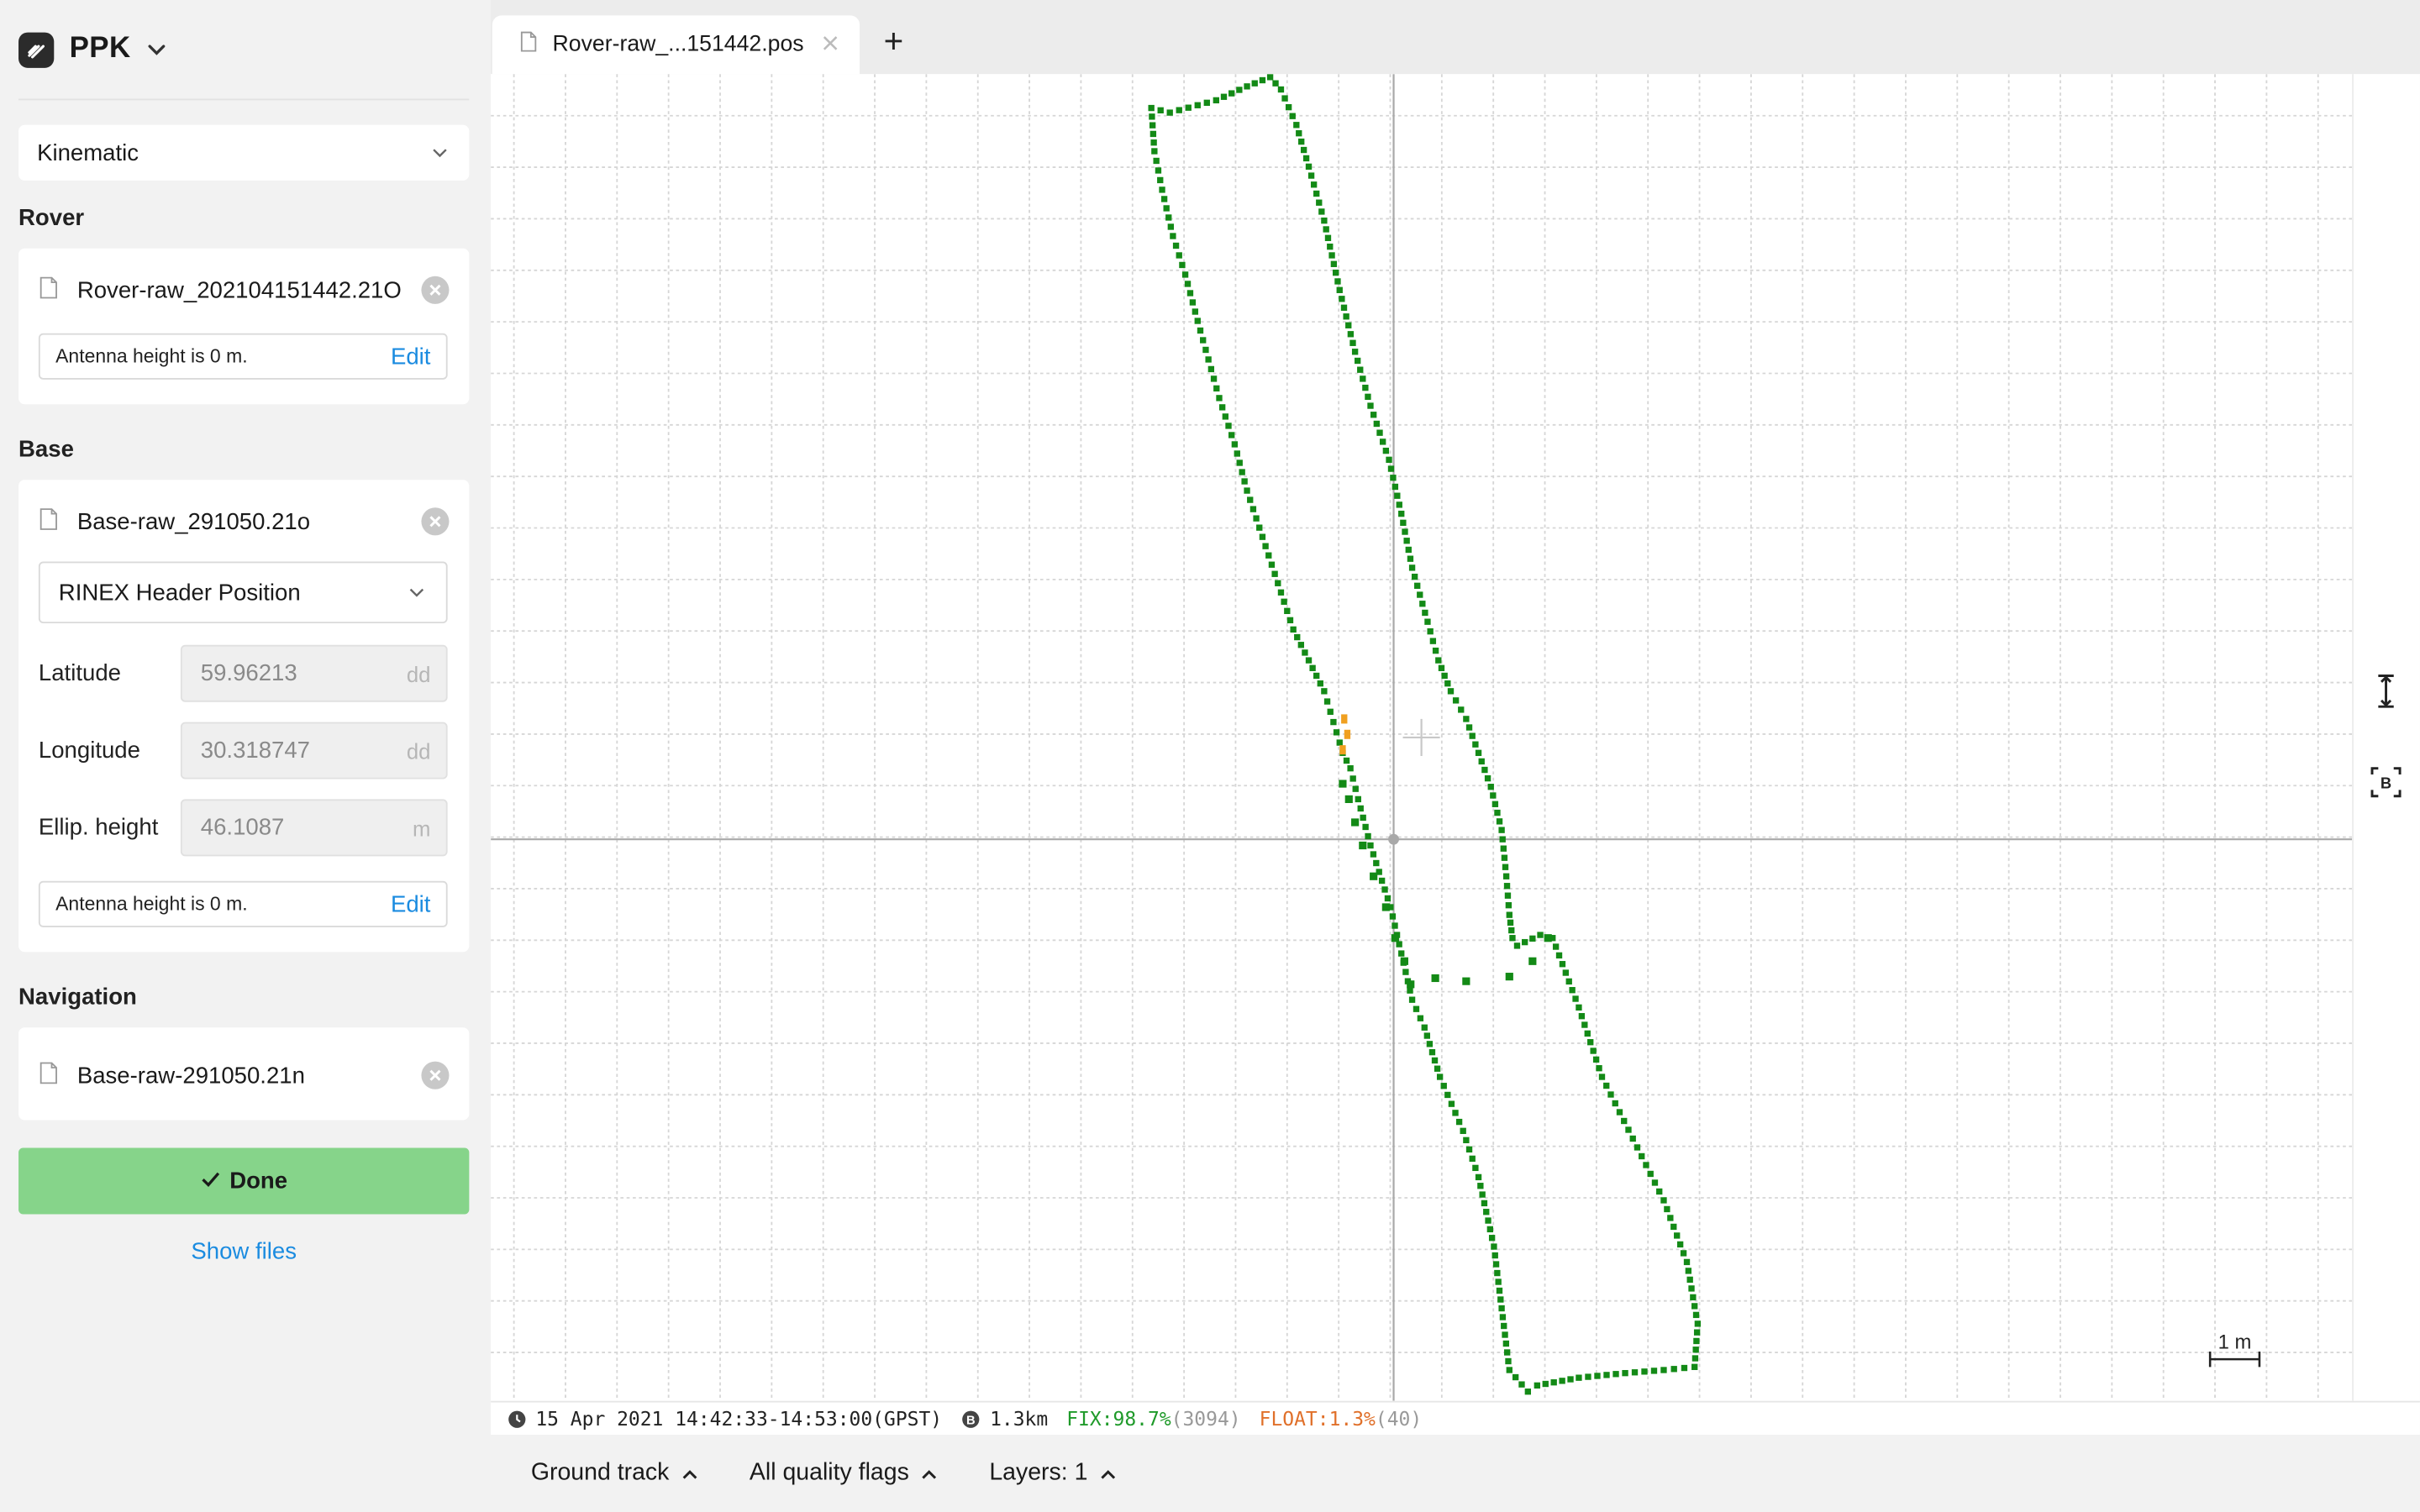 This screenshot has height=1512, width=2420. Describe the element at coordinates (244, 152) in the screenshot. I see `mode-select: Kinematic` at that location.